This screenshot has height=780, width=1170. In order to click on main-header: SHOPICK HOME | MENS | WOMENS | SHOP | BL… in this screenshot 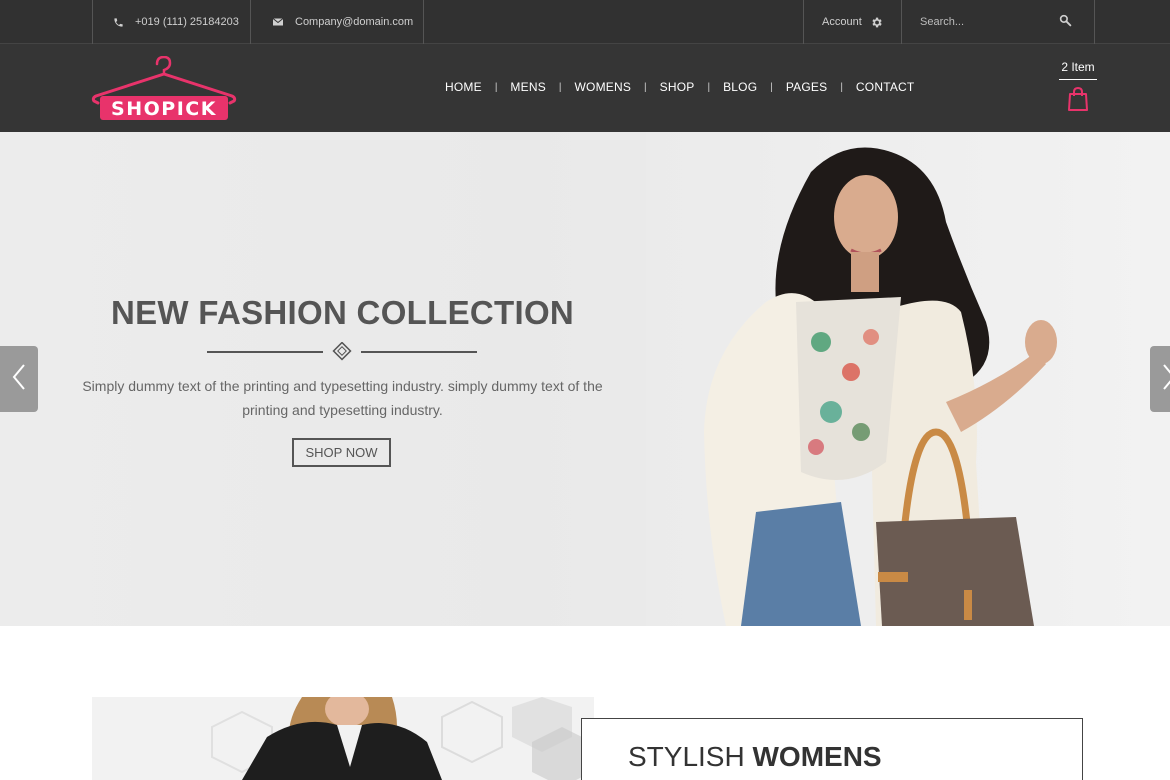, I will do `click(585, 88)`.